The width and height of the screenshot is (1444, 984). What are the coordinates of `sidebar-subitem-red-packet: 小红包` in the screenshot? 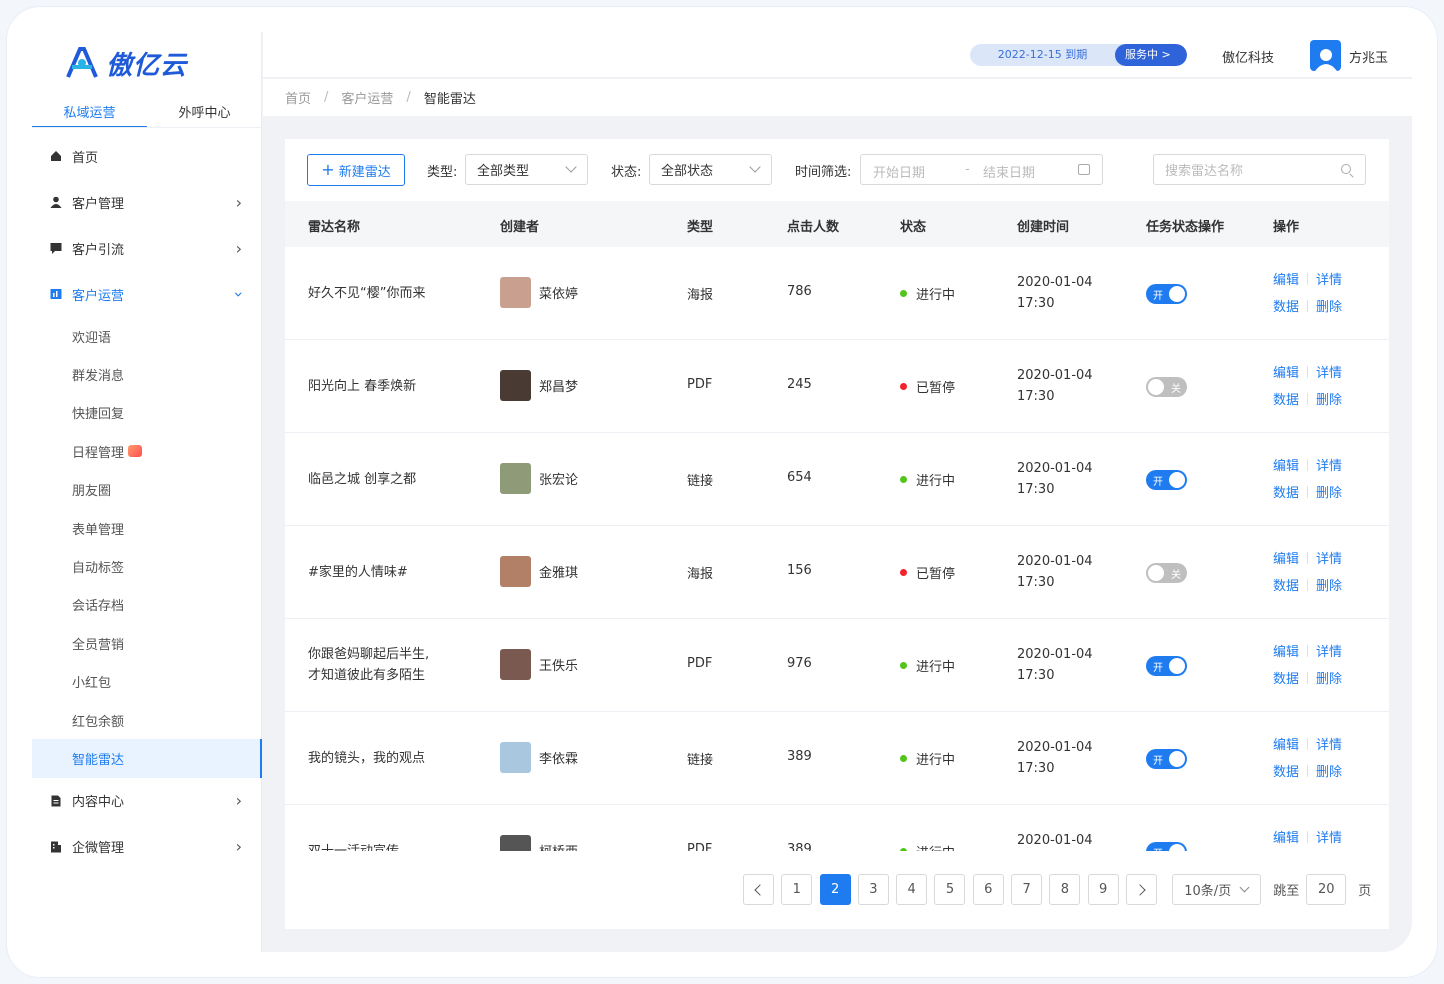 It's located at (147, 682).